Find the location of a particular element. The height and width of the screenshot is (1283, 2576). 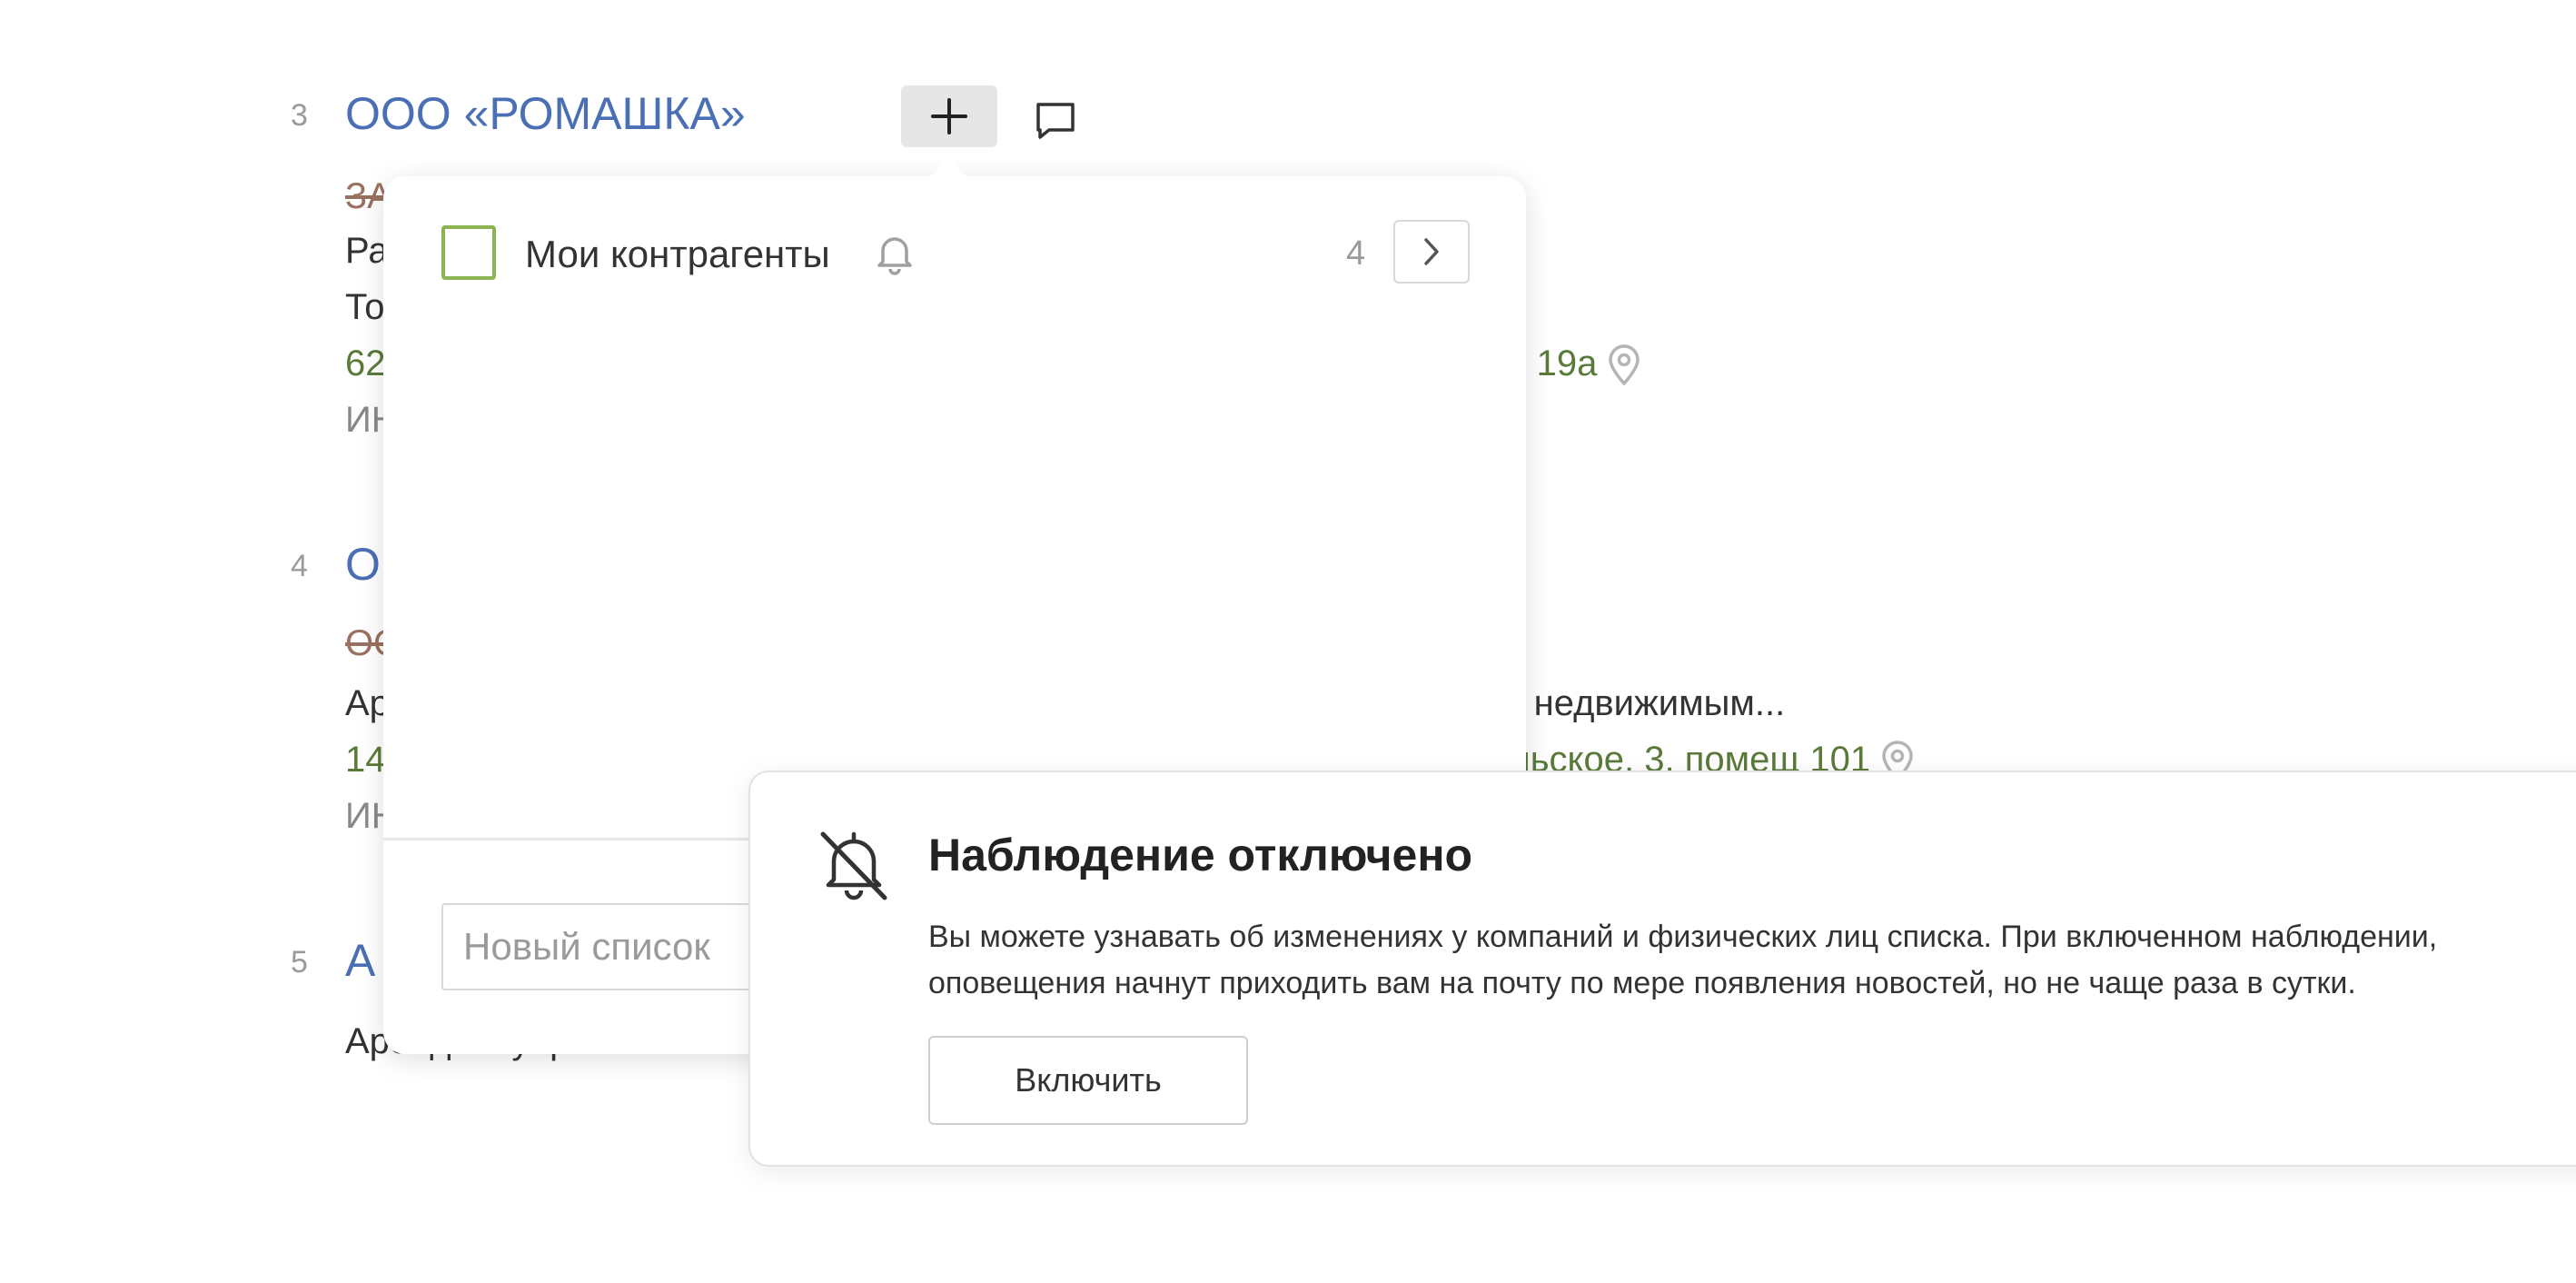

comment-icon is located at coordinates (1055, 121).